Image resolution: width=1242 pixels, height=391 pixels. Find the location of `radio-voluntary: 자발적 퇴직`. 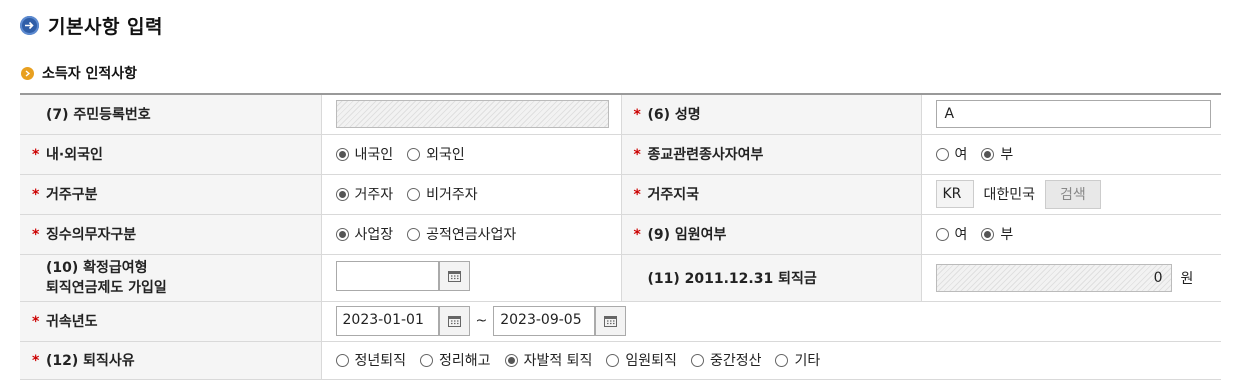

radio-voluntary: 자발적 퇴직 is located at coordinates (548, 360).